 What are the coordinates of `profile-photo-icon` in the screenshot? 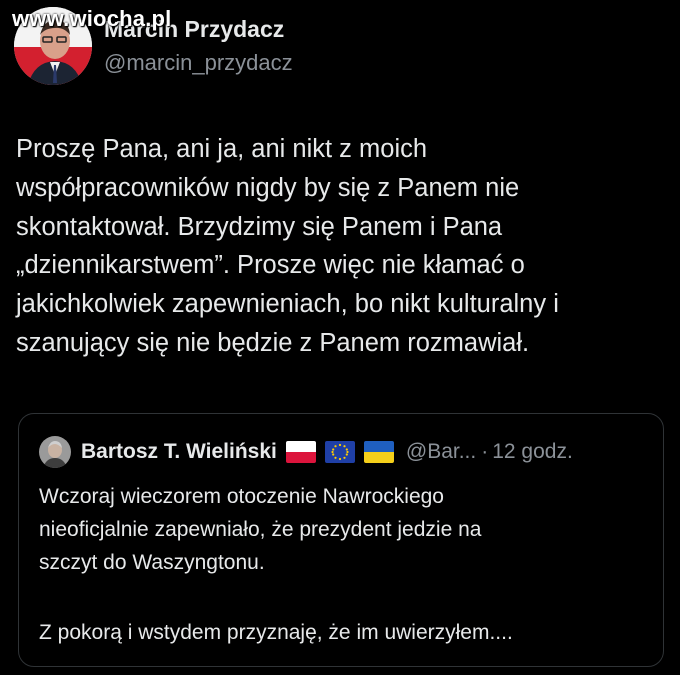 It's located at (55, 452).